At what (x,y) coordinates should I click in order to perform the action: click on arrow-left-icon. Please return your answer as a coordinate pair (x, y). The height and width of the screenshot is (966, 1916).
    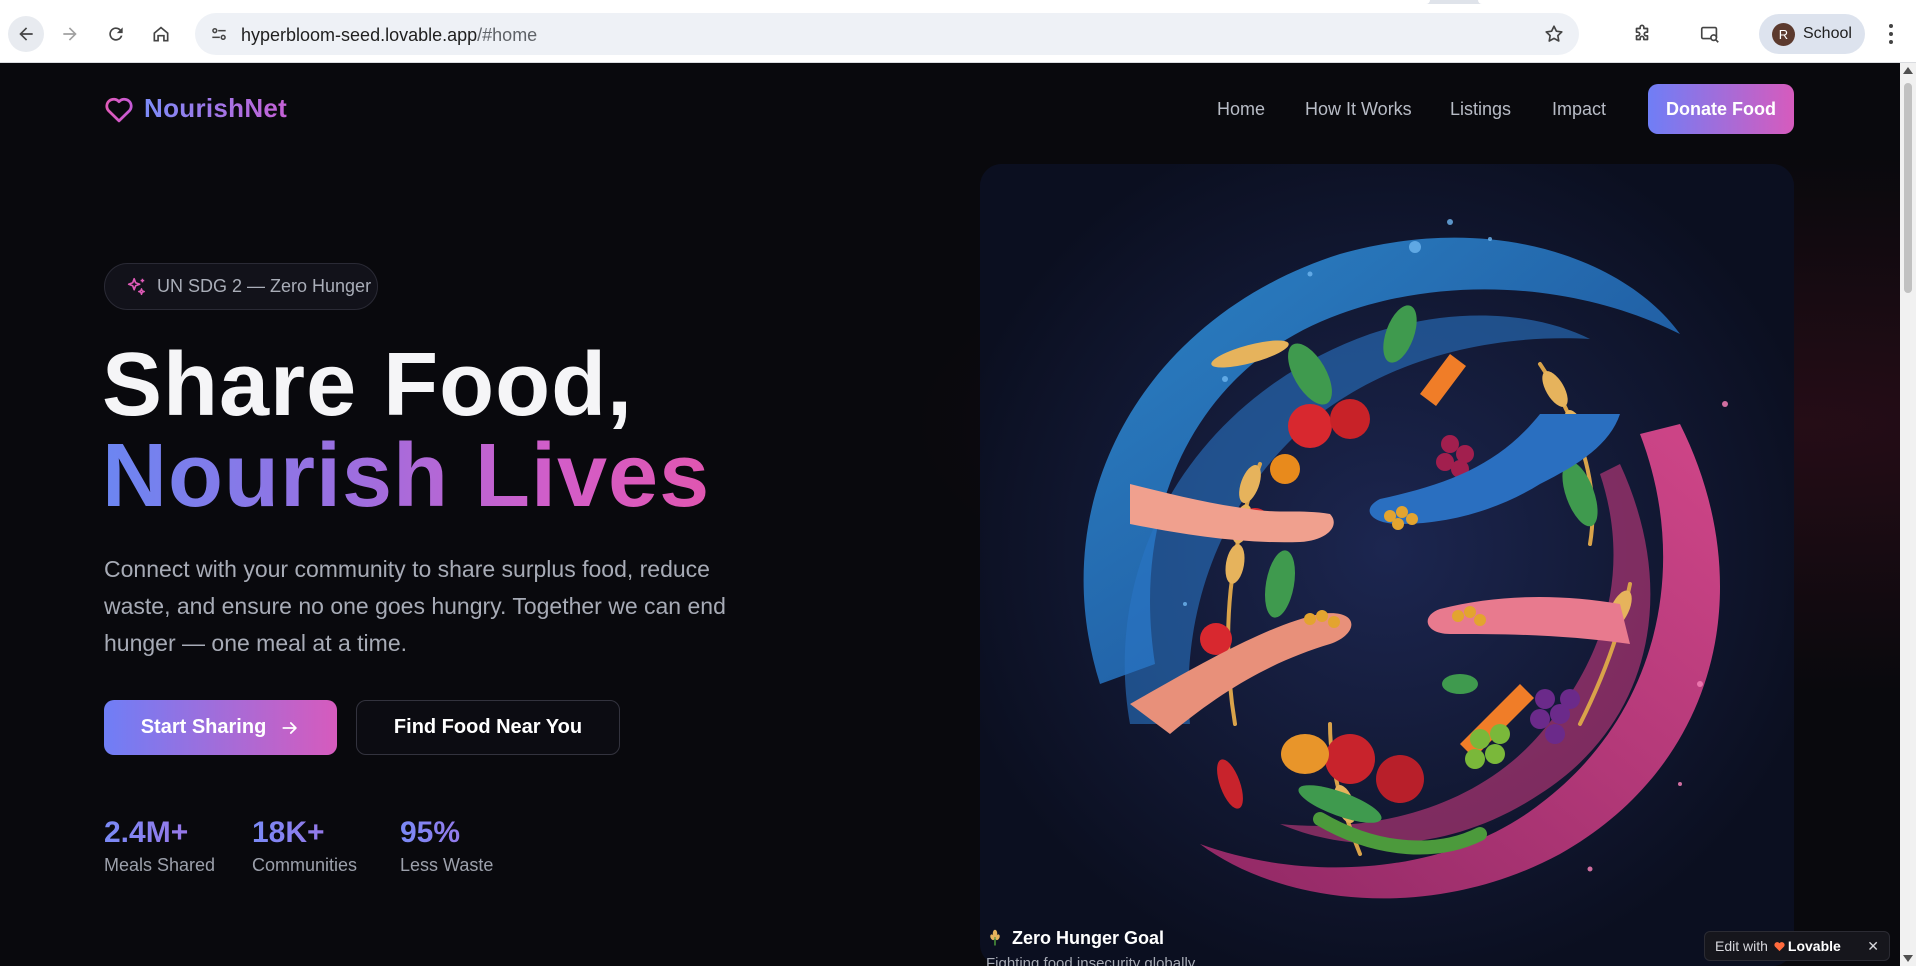
    Looking at the image, I should click on (26, 34).